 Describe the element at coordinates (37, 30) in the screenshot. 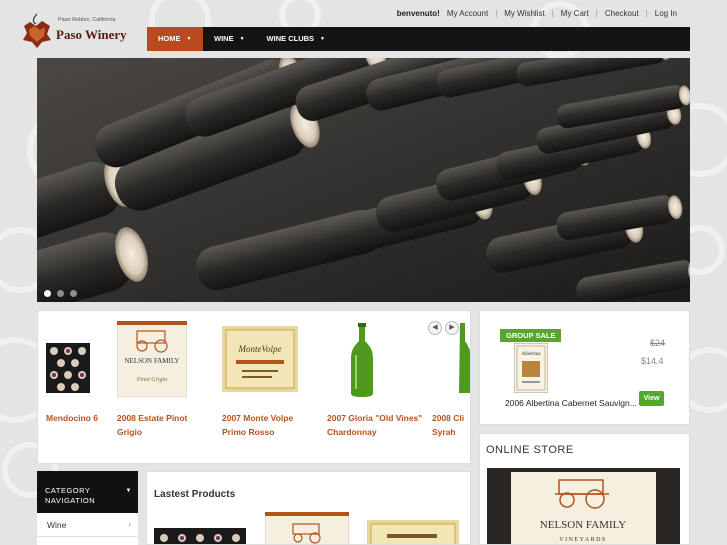

I see `grape-leaf-logo-icon` at that location.